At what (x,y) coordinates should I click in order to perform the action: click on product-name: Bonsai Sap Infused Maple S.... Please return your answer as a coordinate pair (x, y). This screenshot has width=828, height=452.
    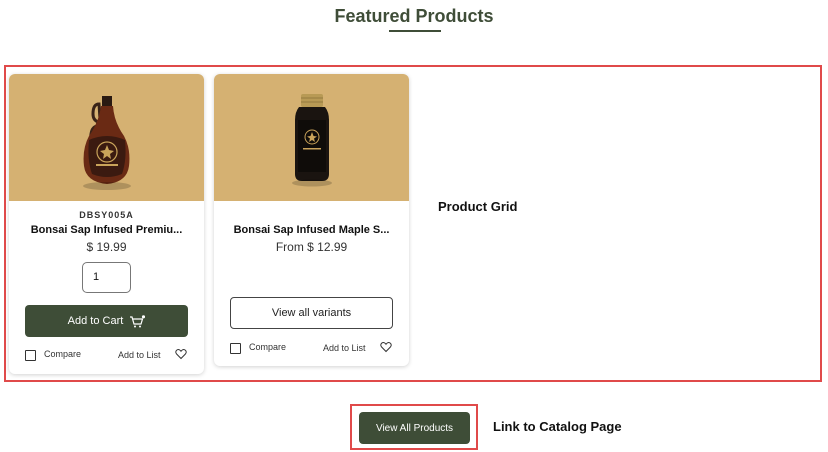
    Looking at the image, I should click on (311, 230).